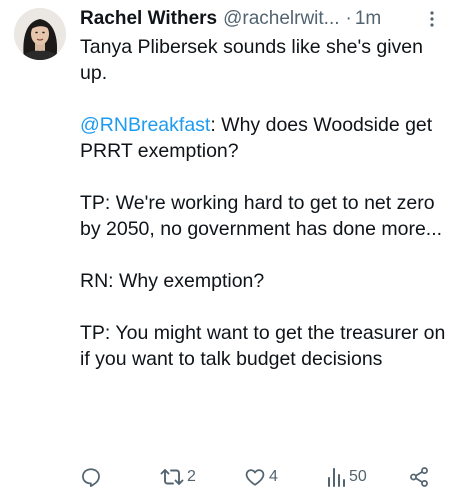 The height and width of the screenshot is (500, 459). What do you see at coordinates (172, 281) in the screenshot?
I see `tweet-paragraph: RN: Why exemption?` at bounding box center [172, 281].